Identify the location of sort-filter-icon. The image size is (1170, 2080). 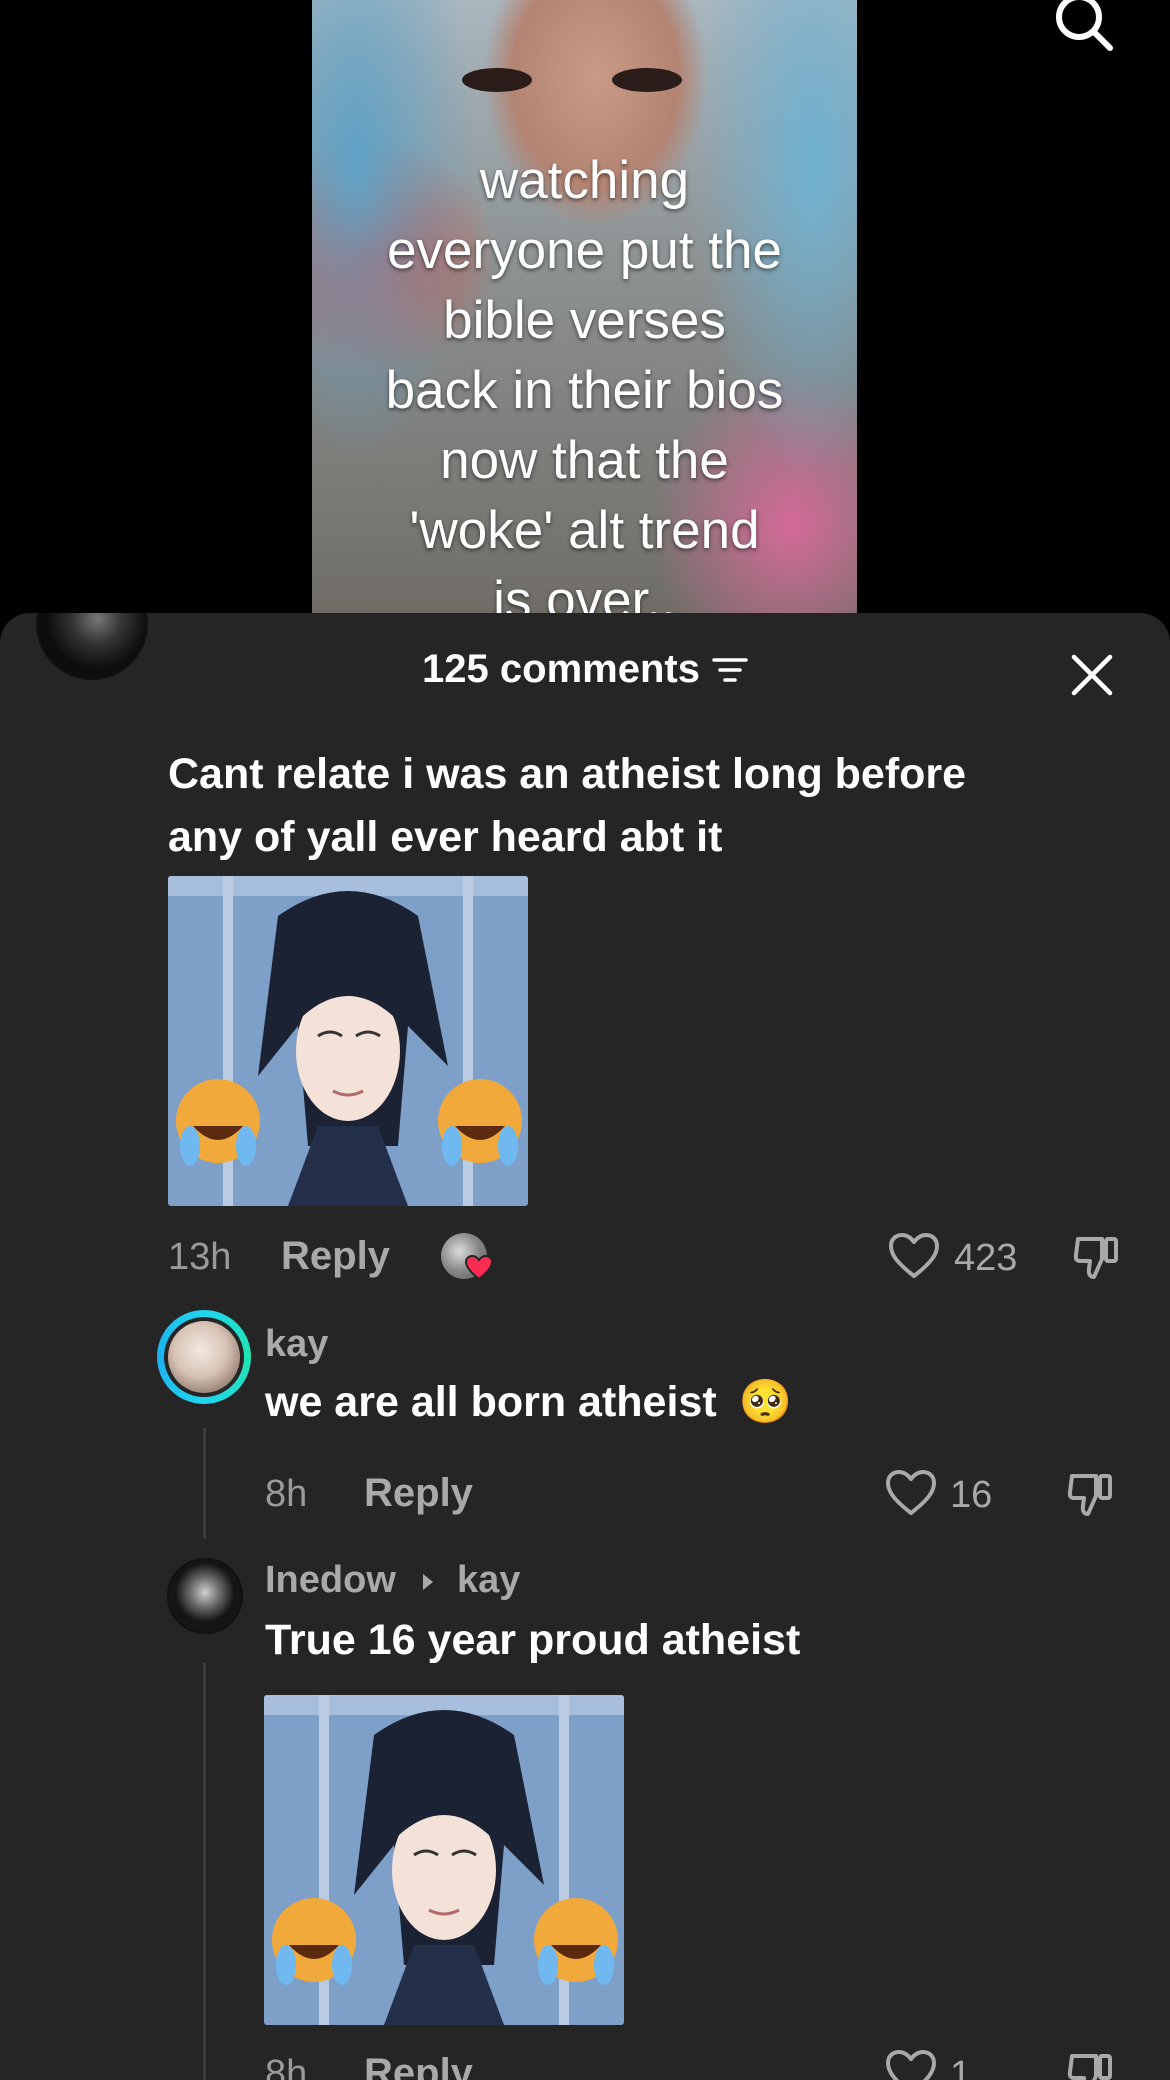
(730, 670).